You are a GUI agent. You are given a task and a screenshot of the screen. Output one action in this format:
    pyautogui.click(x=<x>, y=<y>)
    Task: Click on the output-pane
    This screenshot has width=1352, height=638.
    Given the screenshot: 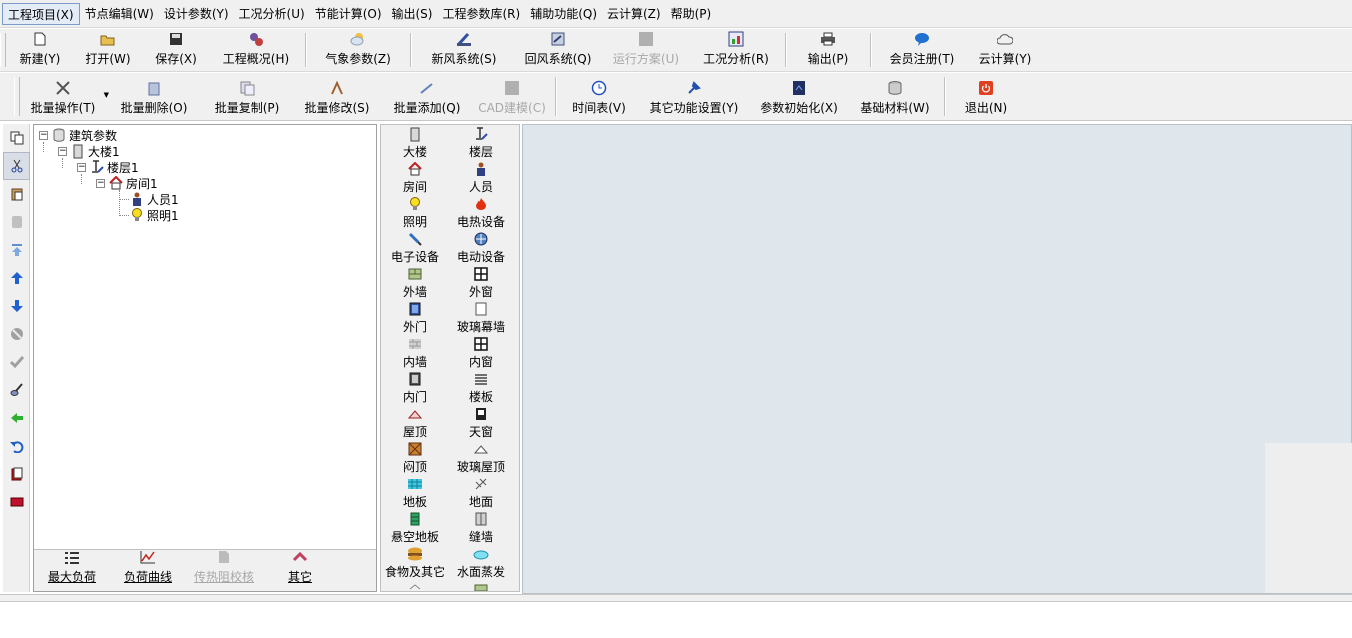 What is the action you would take?
    pyautogui.click(x=676, y=620)
    